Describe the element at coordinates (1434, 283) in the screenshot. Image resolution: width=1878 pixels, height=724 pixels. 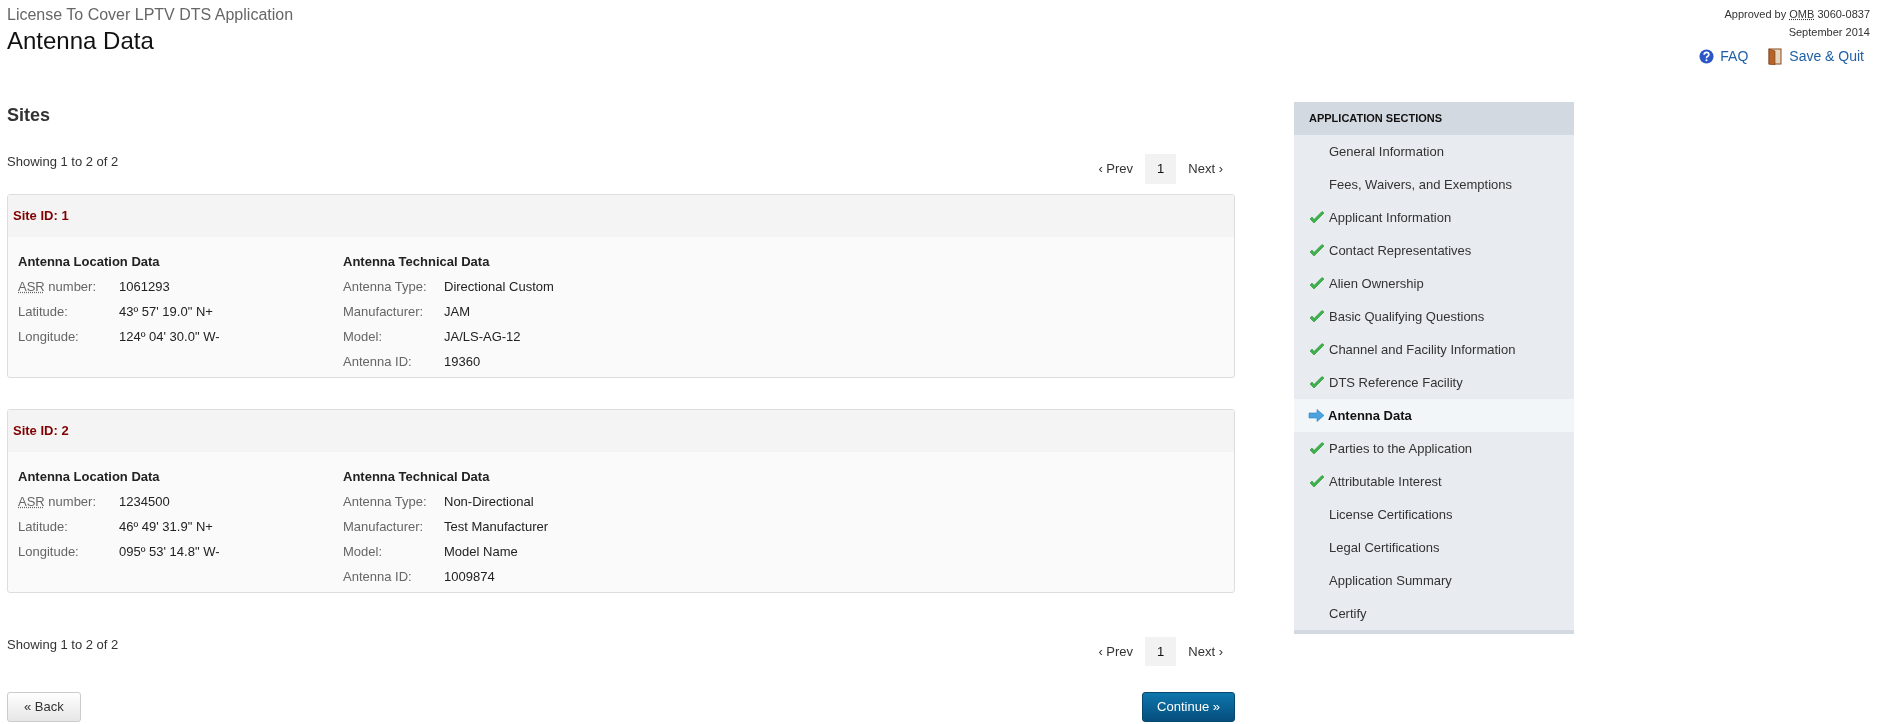
I see `section-item: Alien Ownership` at that location.